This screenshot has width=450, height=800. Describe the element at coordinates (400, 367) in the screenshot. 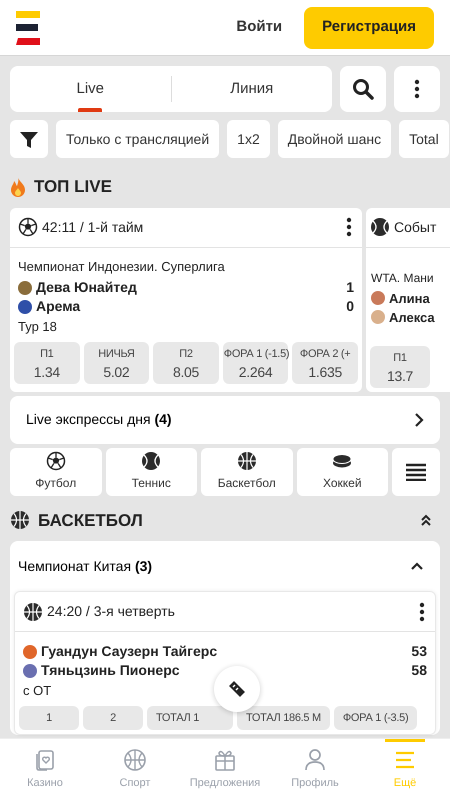

I see `odds-button: П1 13.7` at that location.